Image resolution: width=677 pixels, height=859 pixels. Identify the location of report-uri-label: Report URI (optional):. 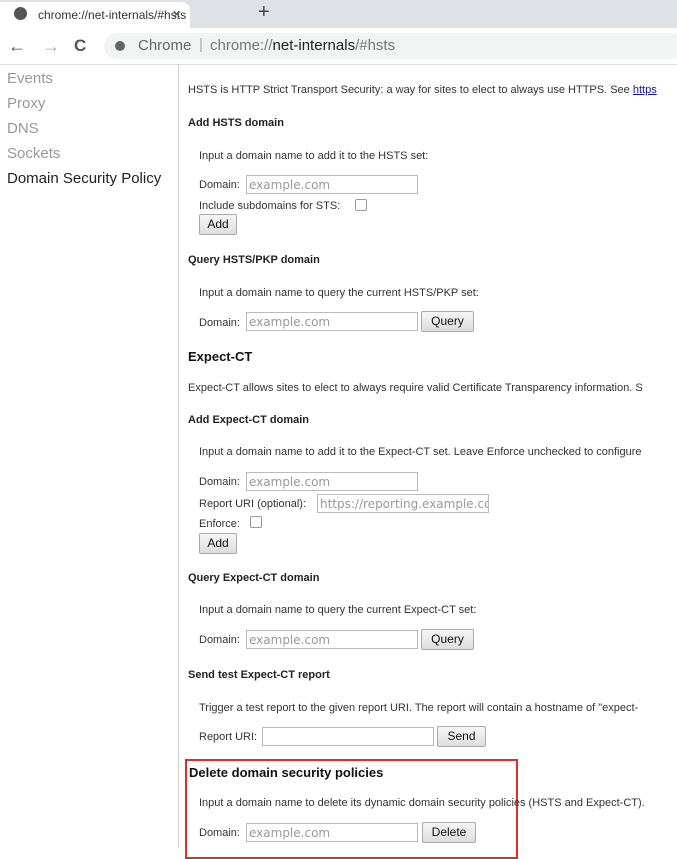
(252, 504).